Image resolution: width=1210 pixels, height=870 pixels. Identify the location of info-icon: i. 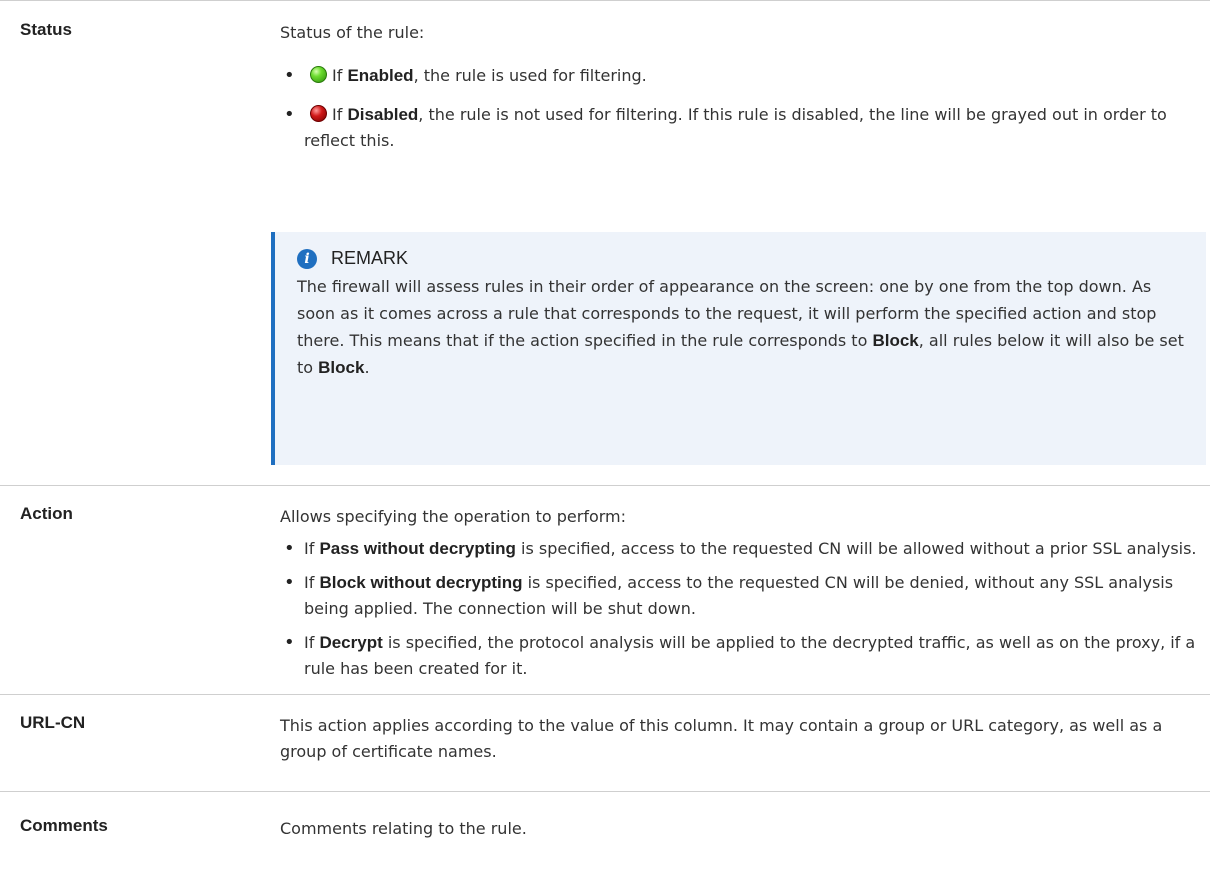
(307, 258).